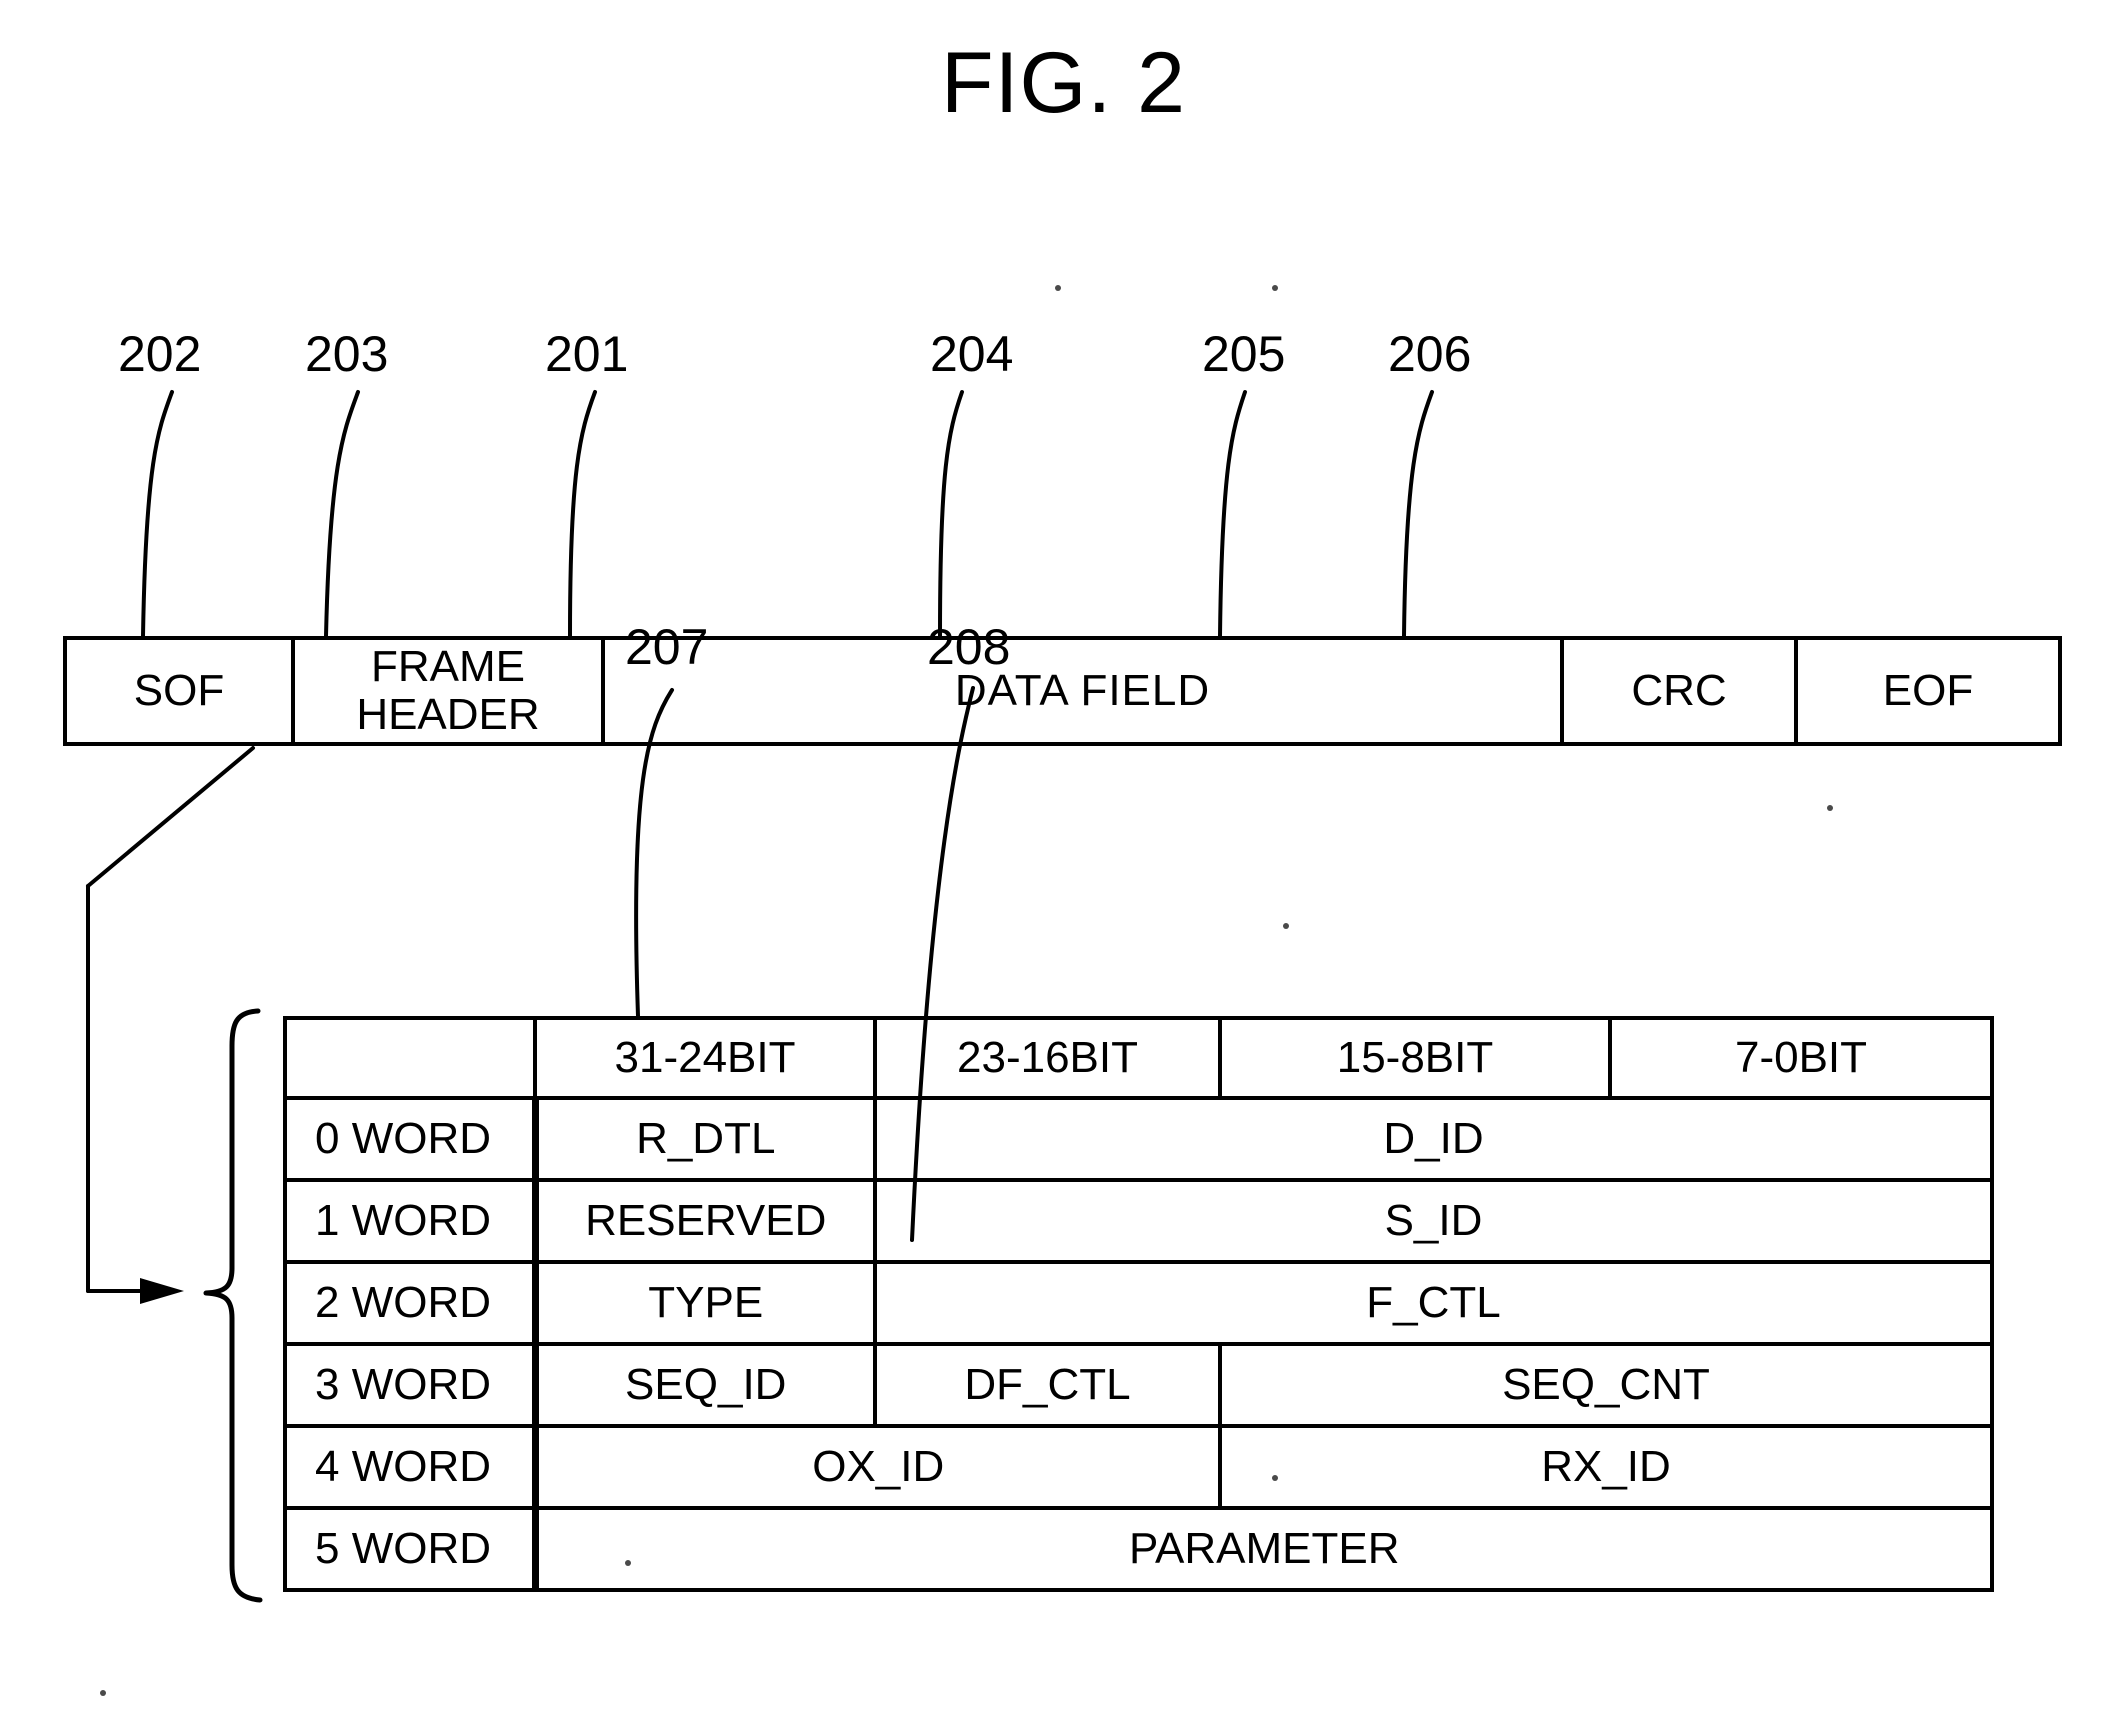  Describe the element at coordinates (1047, 1385) in the screenshot. I see `cell-df-ctl: DF_CTL` at that location.